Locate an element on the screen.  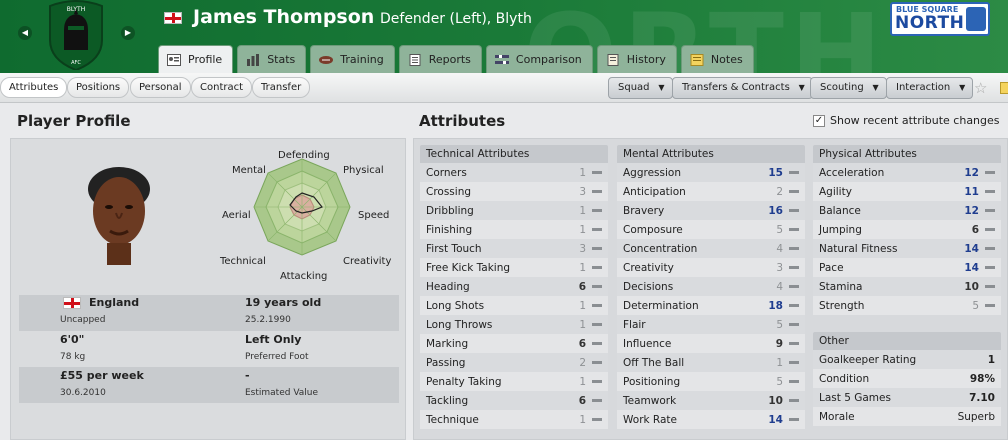
physical-attributes-header: Physical Attributes is located at coordinates (907, 154).